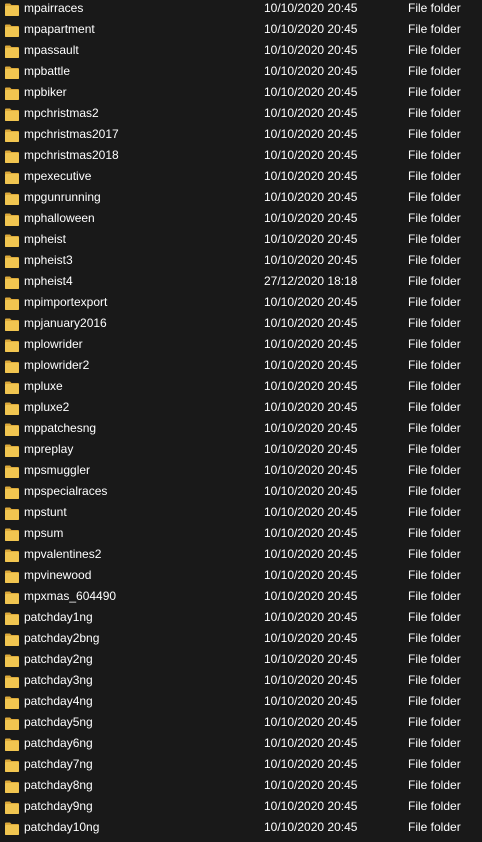  Describe the element at coordinates (241, 449) in the screenshot. I see `file-row: mpreplay 10/10/2020 20:45 File folder` at that location.